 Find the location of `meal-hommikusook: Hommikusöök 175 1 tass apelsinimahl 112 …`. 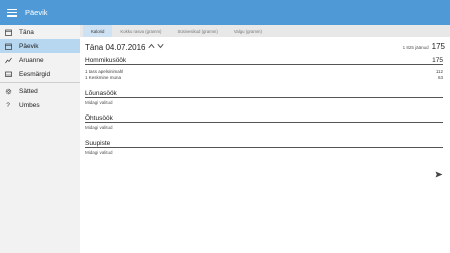

meal-hommikusook: Hommikusöök 175 1 tass apelsinimahl 112 … is located at coordinates (264, 68).